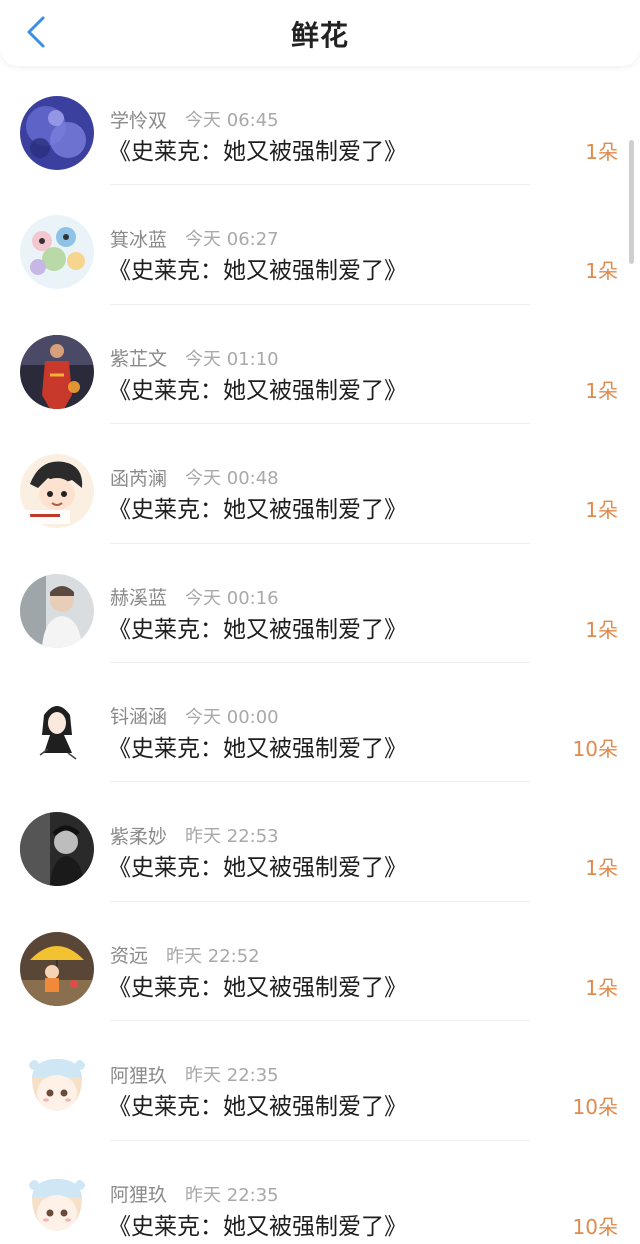 Image resolution: width=640 pixels, height=1244 pixels. I want to click on timestamp: 今天 00:16, so click(232, 598).